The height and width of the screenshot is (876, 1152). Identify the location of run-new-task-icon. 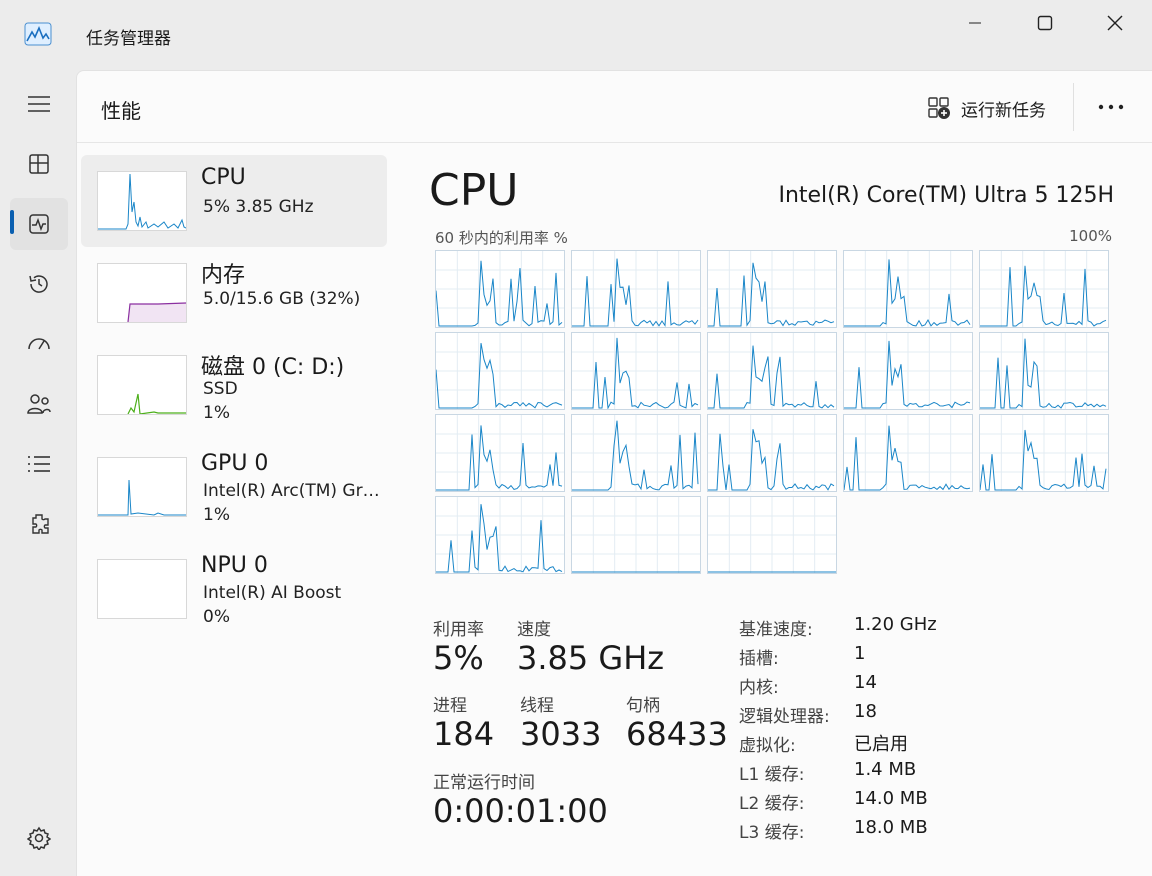
(939, 108).